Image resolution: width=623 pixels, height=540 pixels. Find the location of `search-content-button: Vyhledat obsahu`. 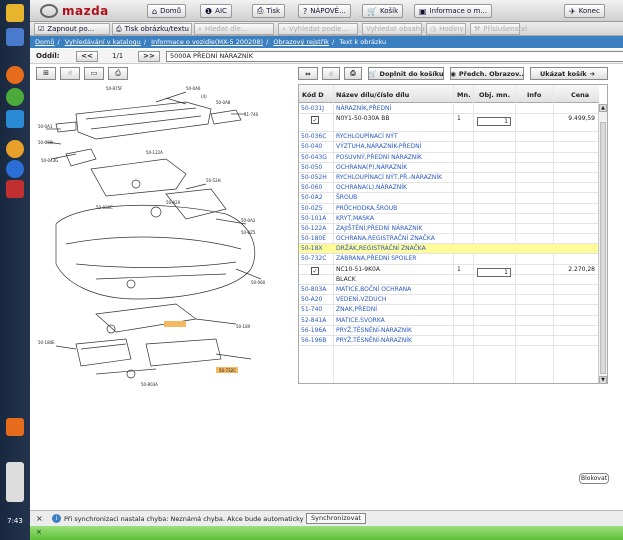

search-content-button: Vyhledat obsahu is located at coordinates (393, 29).